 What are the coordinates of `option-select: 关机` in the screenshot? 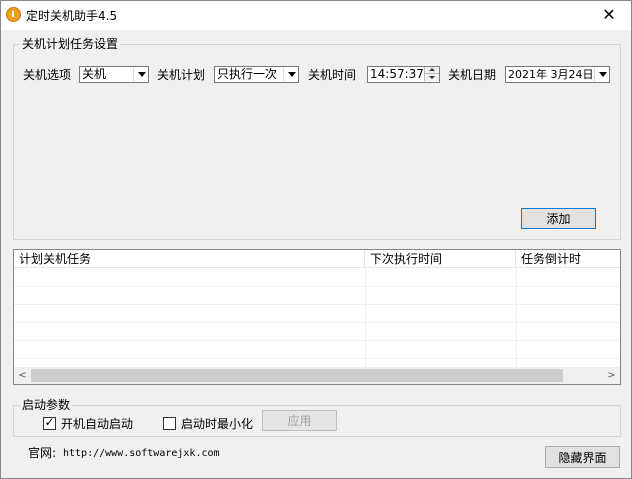 It's located at (114, 74).